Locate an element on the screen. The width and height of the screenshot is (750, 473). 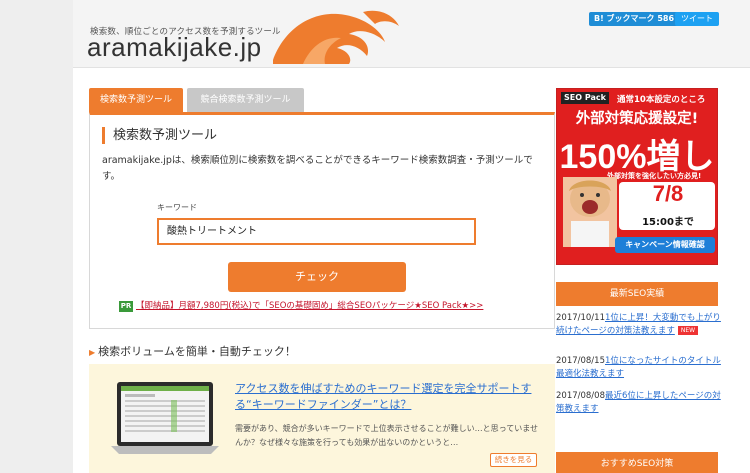
tab-competitor-volume: 競合検索数予測ツール is located at coordinates (245, 100).